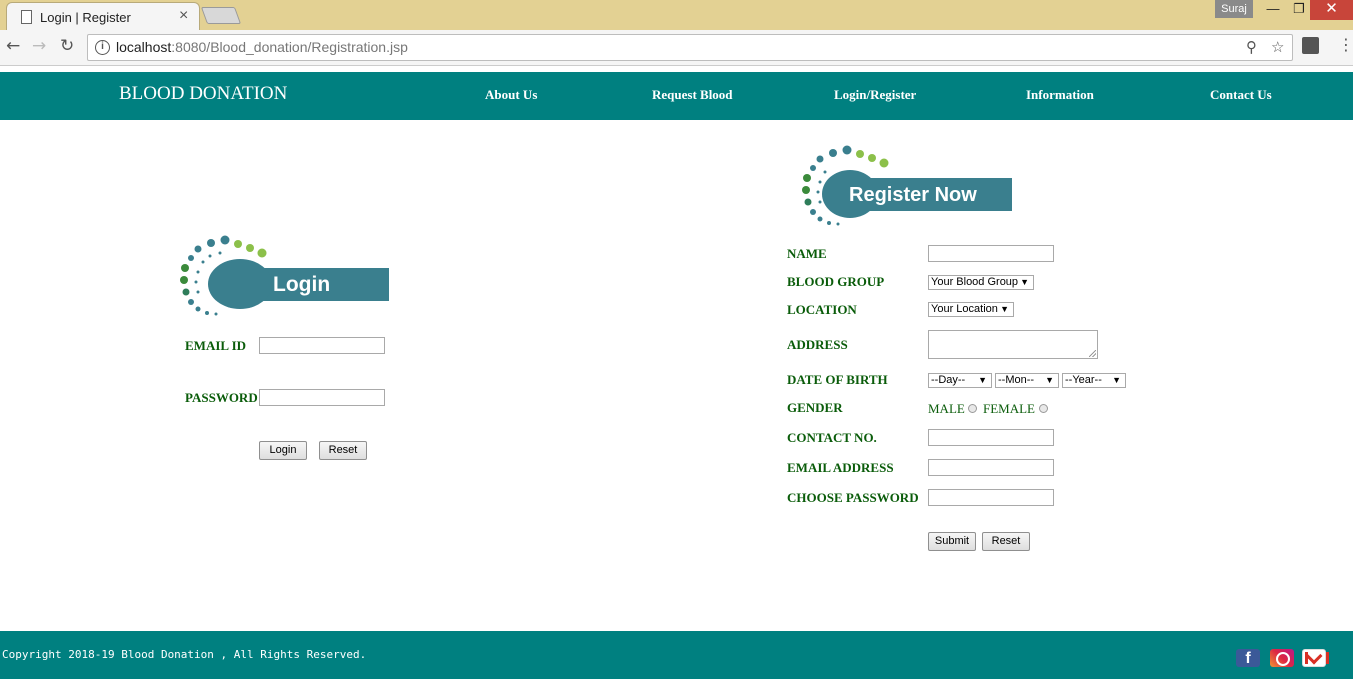  I want to click on male-label: MALE, so click(946, 408).